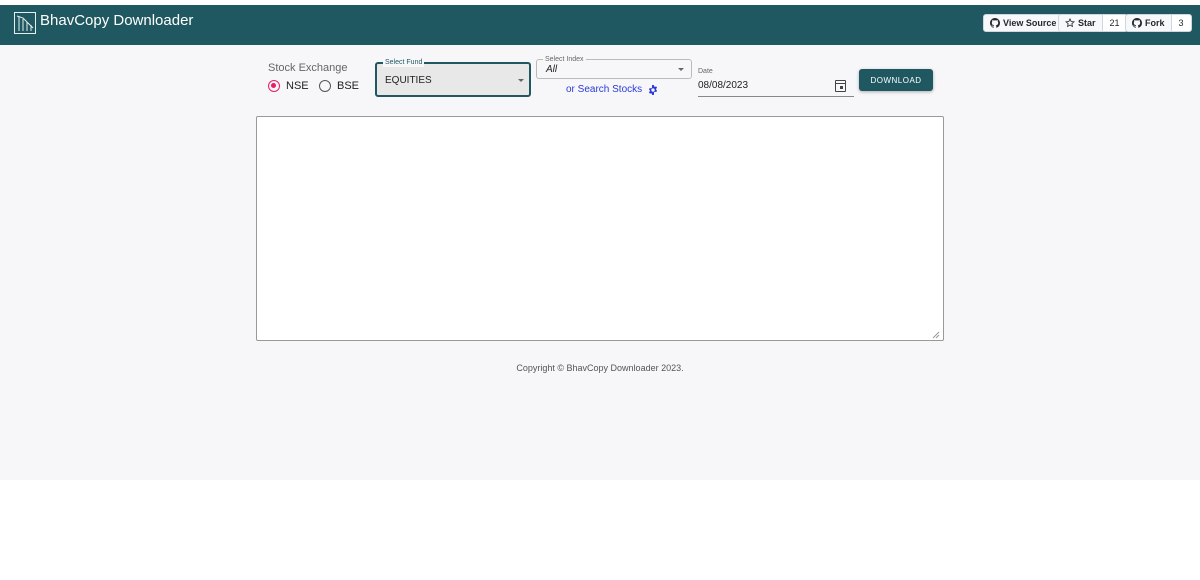 The image size is (1200, 580). I want to click on view-source-label: View Source, so click(1030, 23).